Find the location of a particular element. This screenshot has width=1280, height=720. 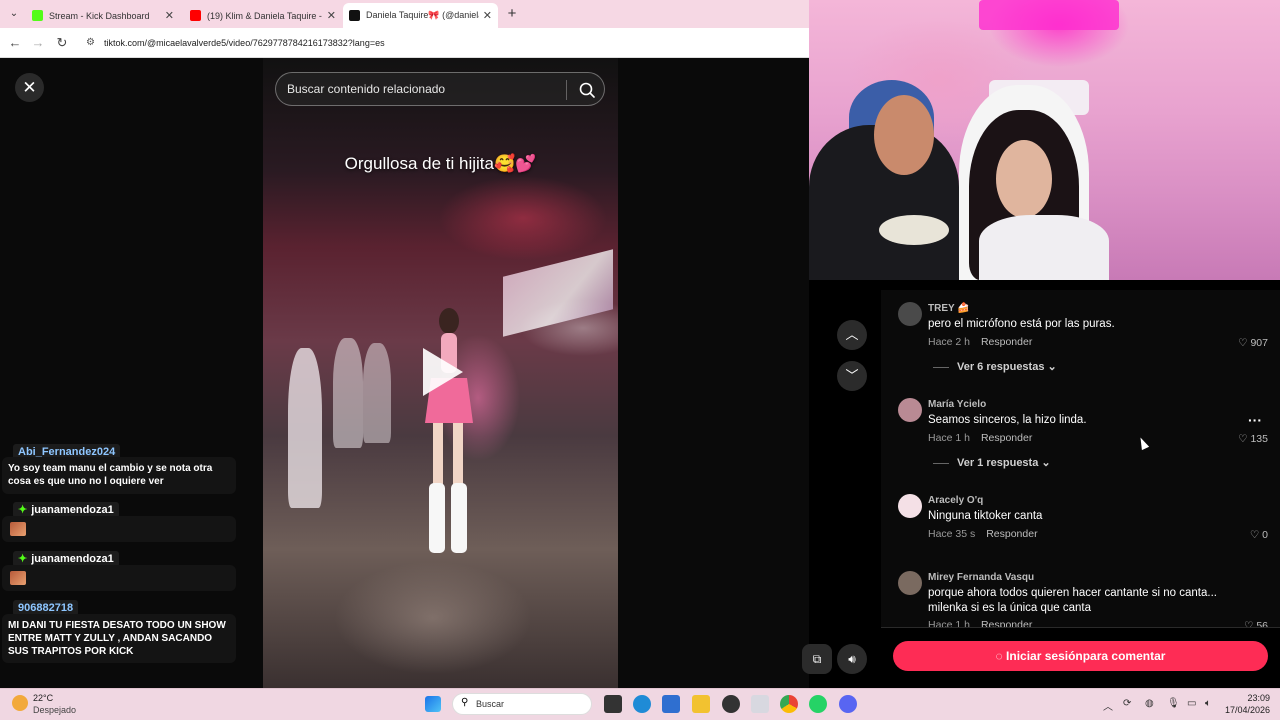

network-icon: ▭ is located at coordinates (1191, 703).